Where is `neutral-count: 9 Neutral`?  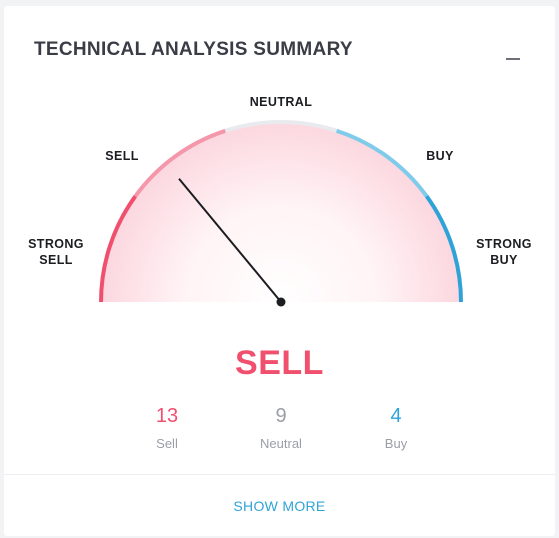 neutral-count: 9 Neutral is located at coordinates (281, 427).